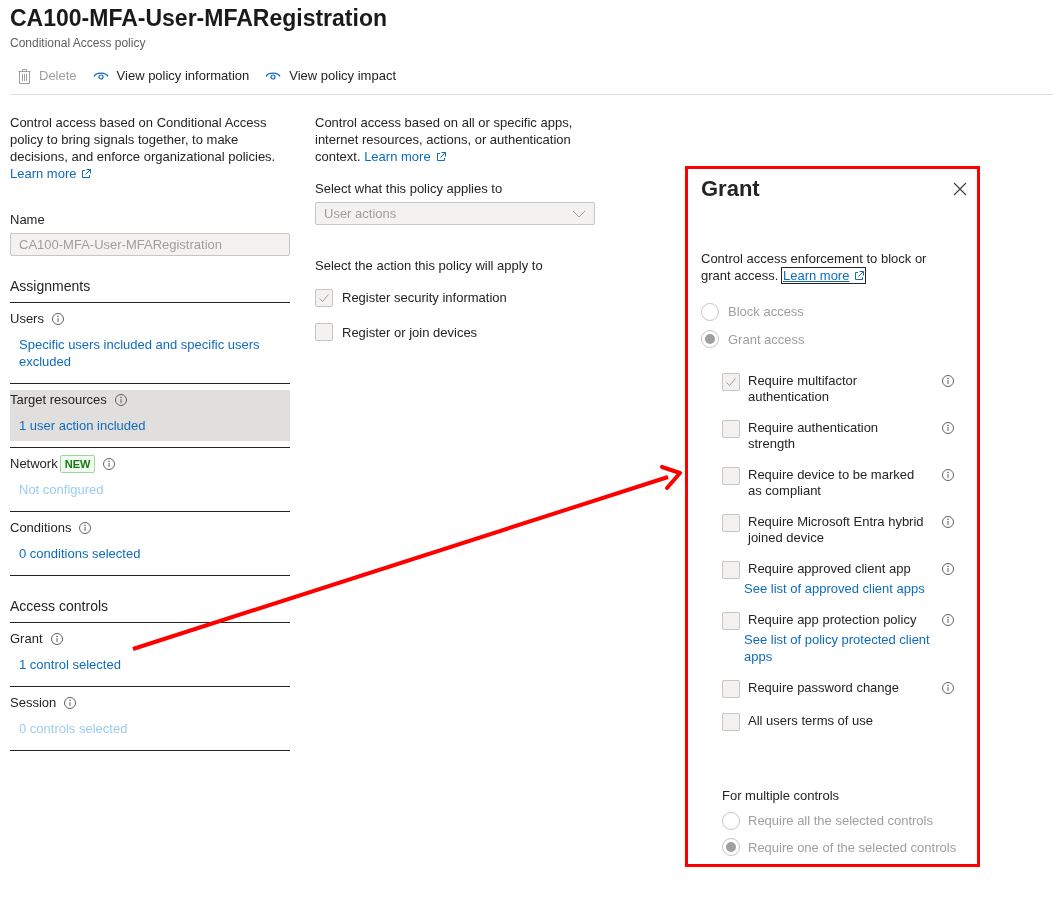 This screenshot has width=1057, height=897. What do you see at coordinates (810, 721) in the screenshot?
I see `checkbox-label: All users terms of use` at bounding box center [810, 721].